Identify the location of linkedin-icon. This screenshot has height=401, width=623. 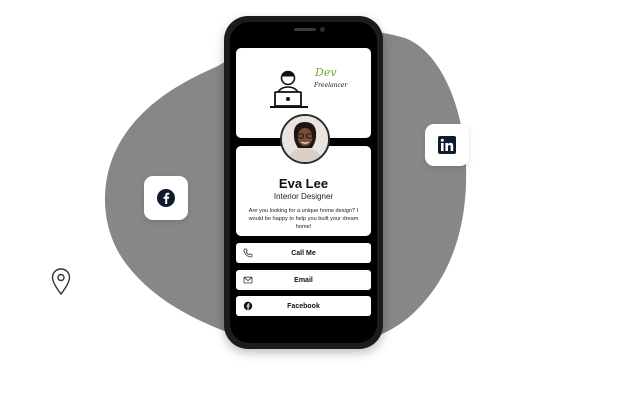
(447, 145).